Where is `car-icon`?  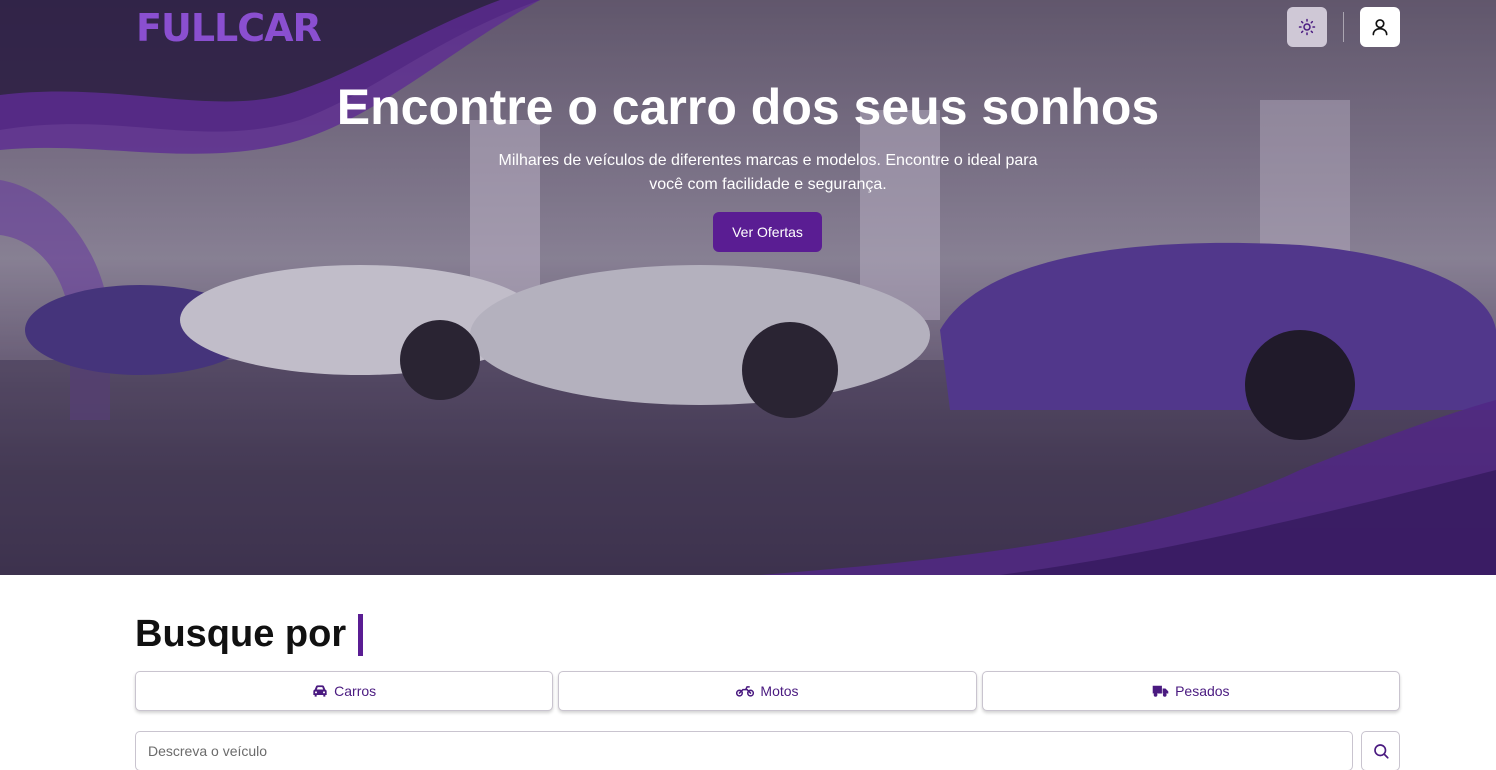 car-icon is located at coordinates (320, 691).